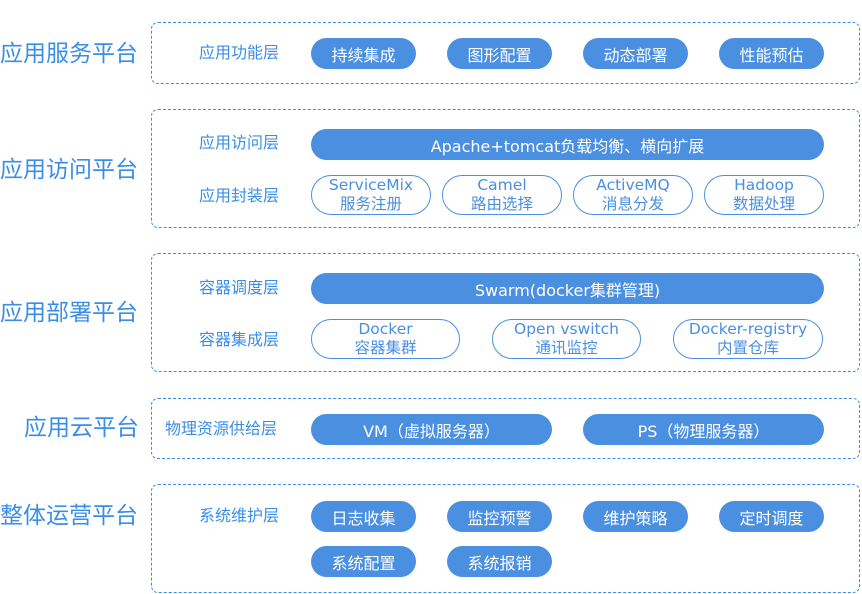  I want to click on item-activemq: ActiveMQ 消息分发, so click(633, 195).